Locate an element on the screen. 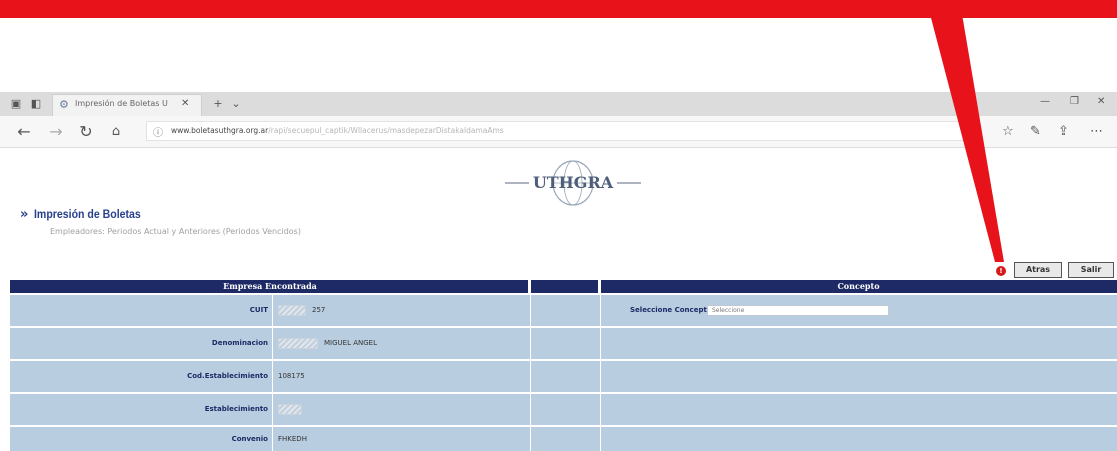 The width and height of the screenshot is (1117, 451). browser-tab: ⚙ Impresión de Boletas U ✕ is located at coordinates (127, 105).